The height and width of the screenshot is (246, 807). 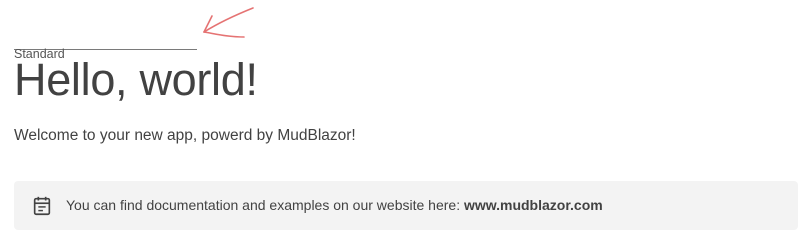 What do you see at coordinates (42, 206) in the screenshot?
I see `note-icon` at bounding box center [42, 206].